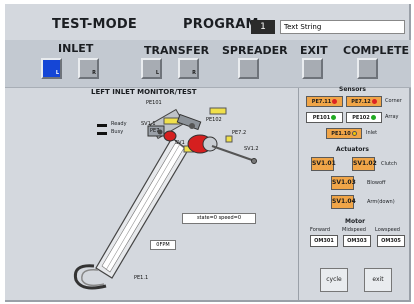 Image resolution: width=414 pixels, height=304 pixels. I want to click on label-pe101: PE101, so click(154, 103).